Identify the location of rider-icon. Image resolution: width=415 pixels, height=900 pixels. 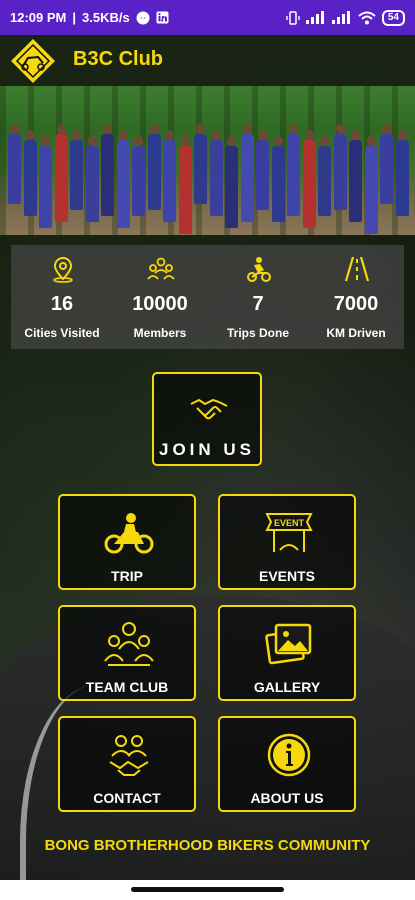
(259, 269).